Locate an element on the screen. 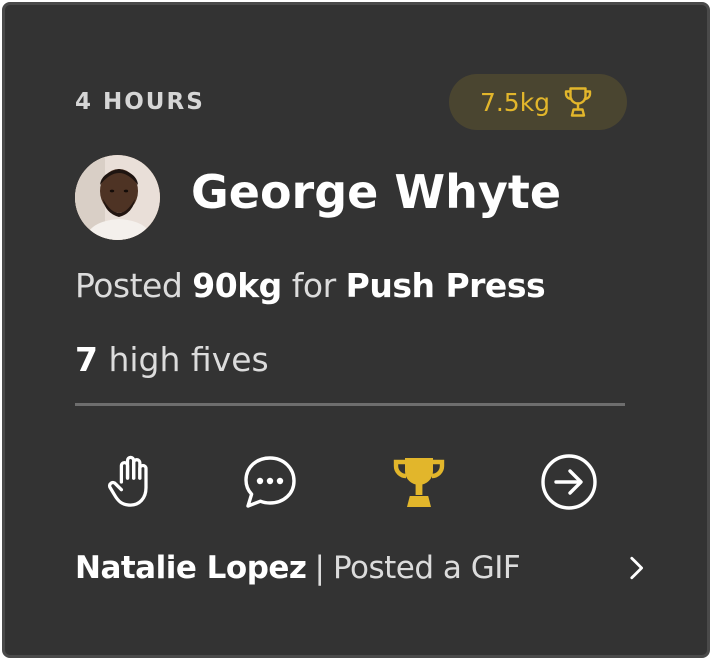 The height and width of the screenshot is (662, 713). activity-description: Posted a GIF is located at coordinates (426, 568).